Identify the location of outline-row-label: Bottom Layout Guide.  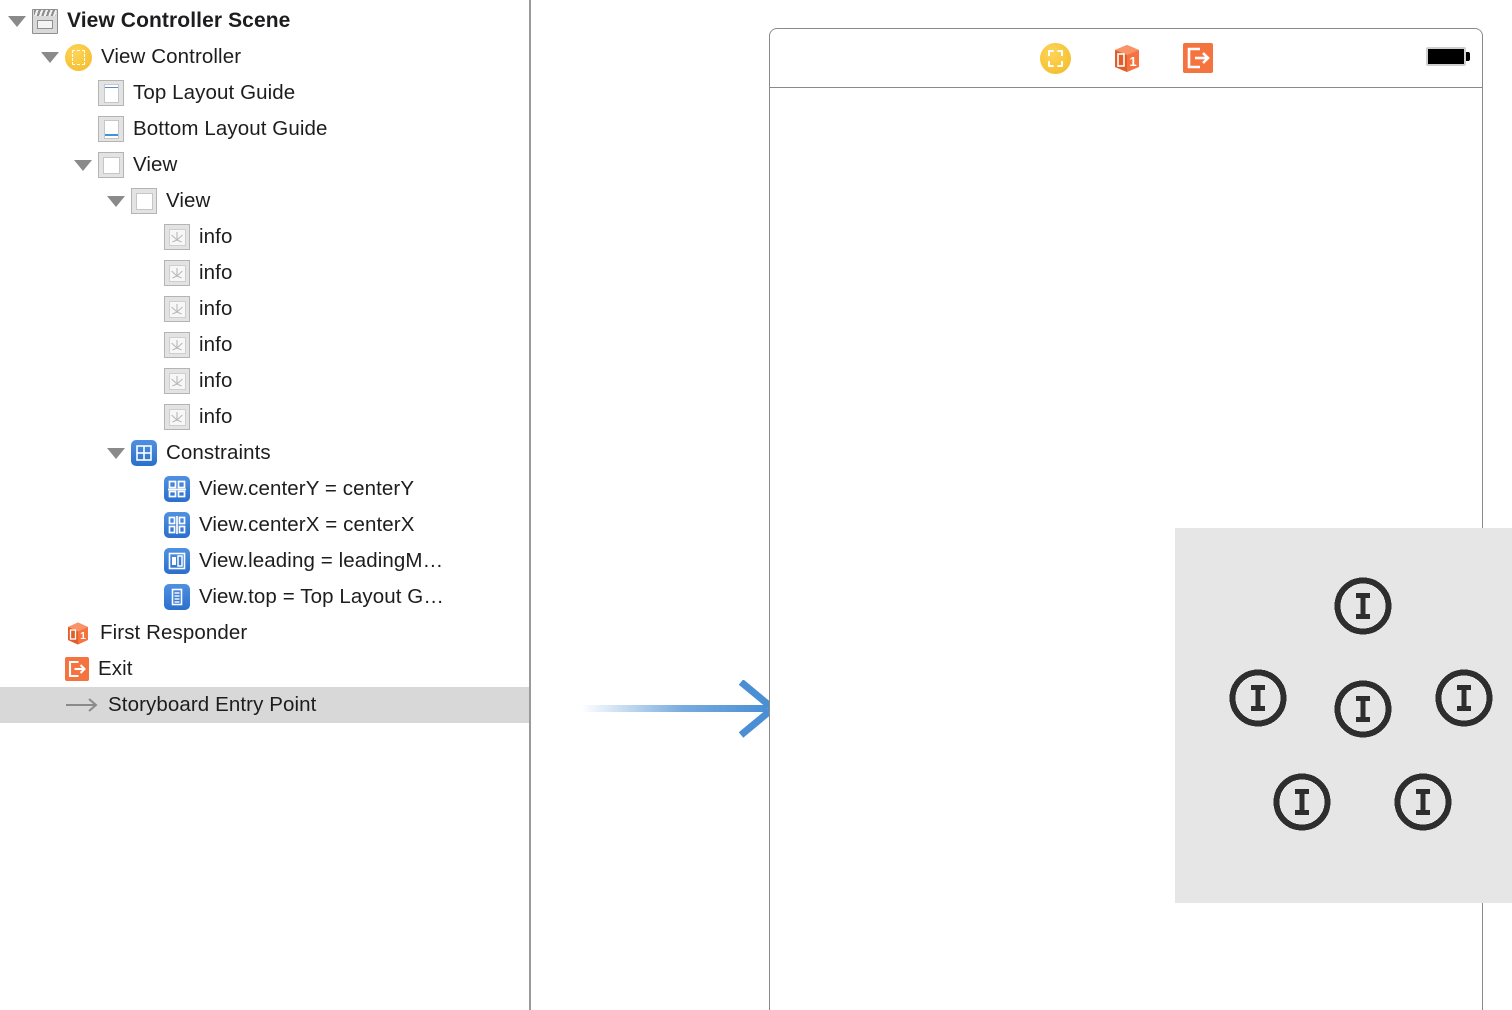
(230, 128).